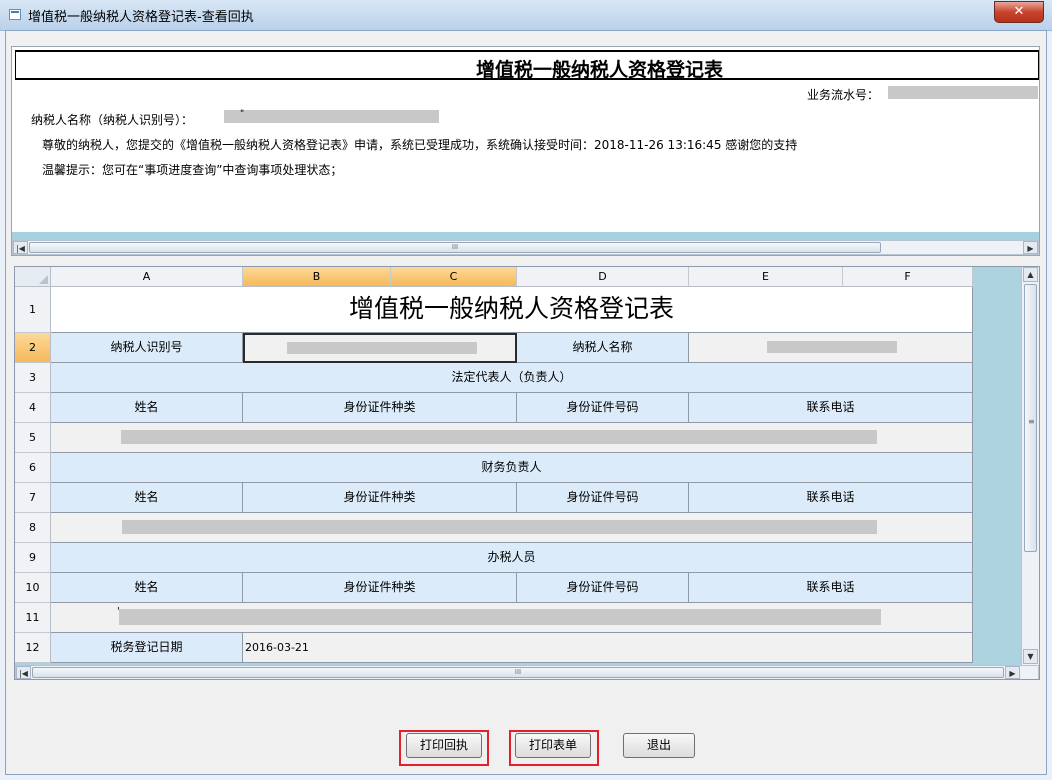  I want to click on window-titlebar: 增值税一般纳税人资格登记表-查看回执 ✕, so click(526, 15).